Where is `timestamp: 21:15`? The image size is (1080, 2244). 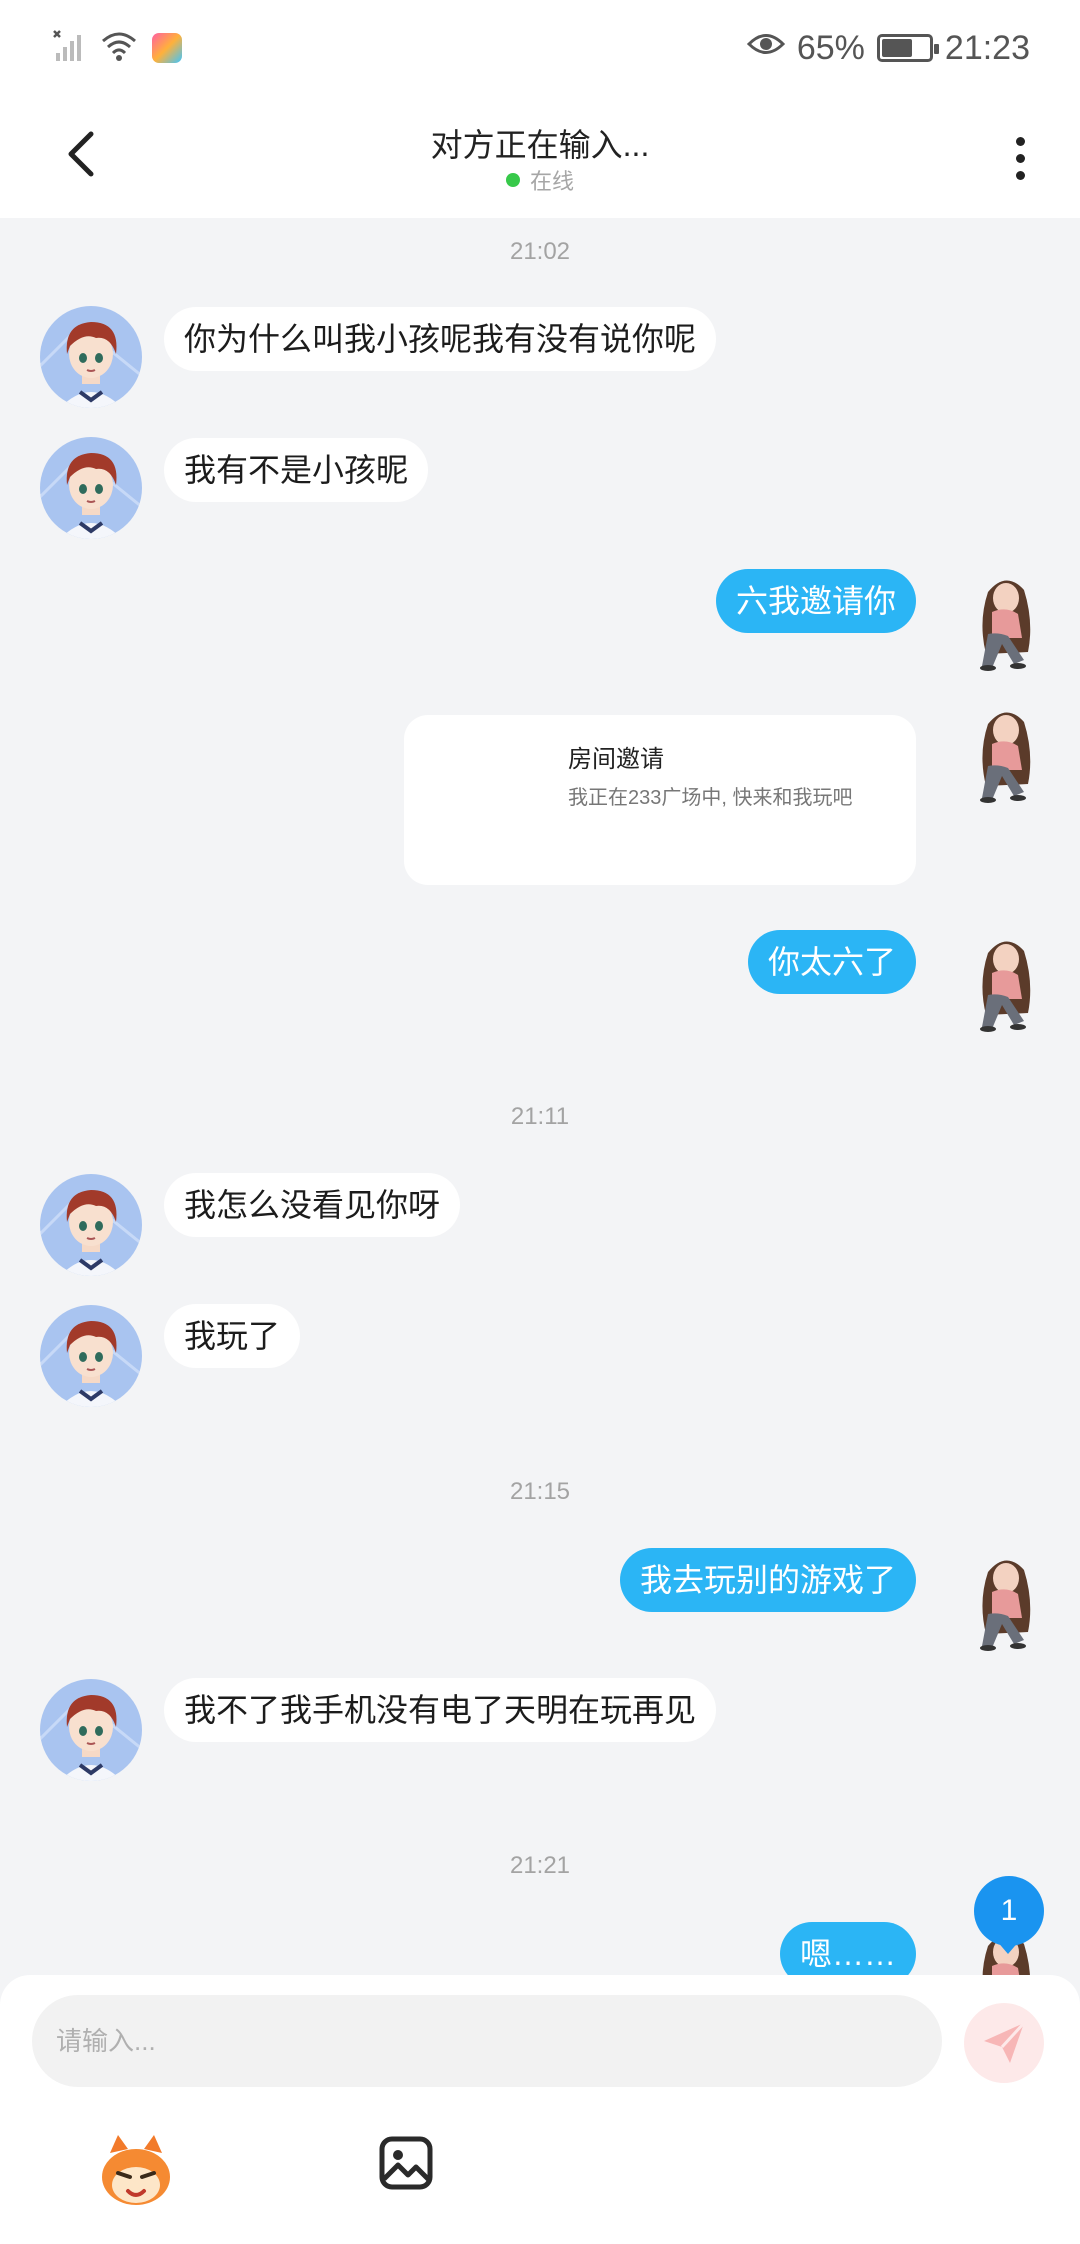 timestamp: 21:15 is located at coordinates (540, 1491).